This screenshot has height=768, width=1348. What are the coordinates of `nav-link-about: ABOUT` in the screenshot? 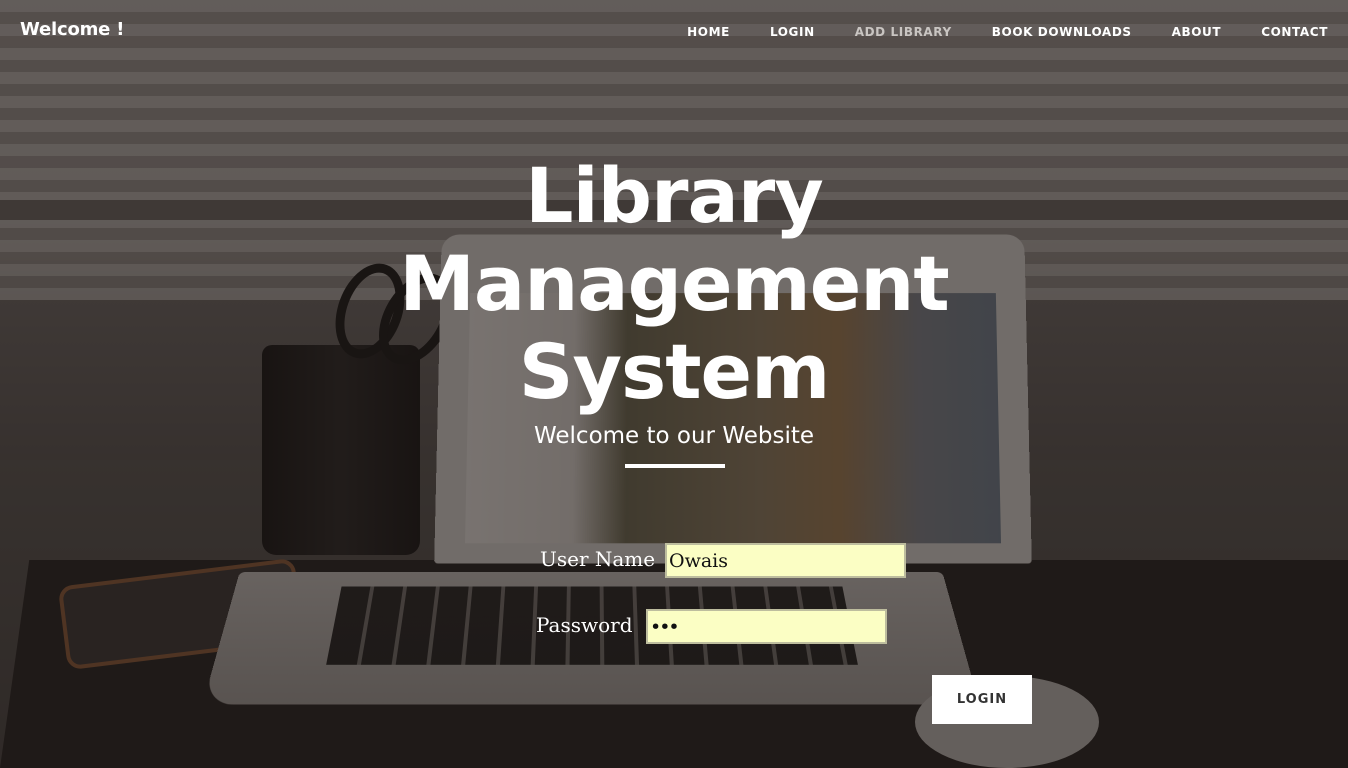 It's located at (1197, 32).